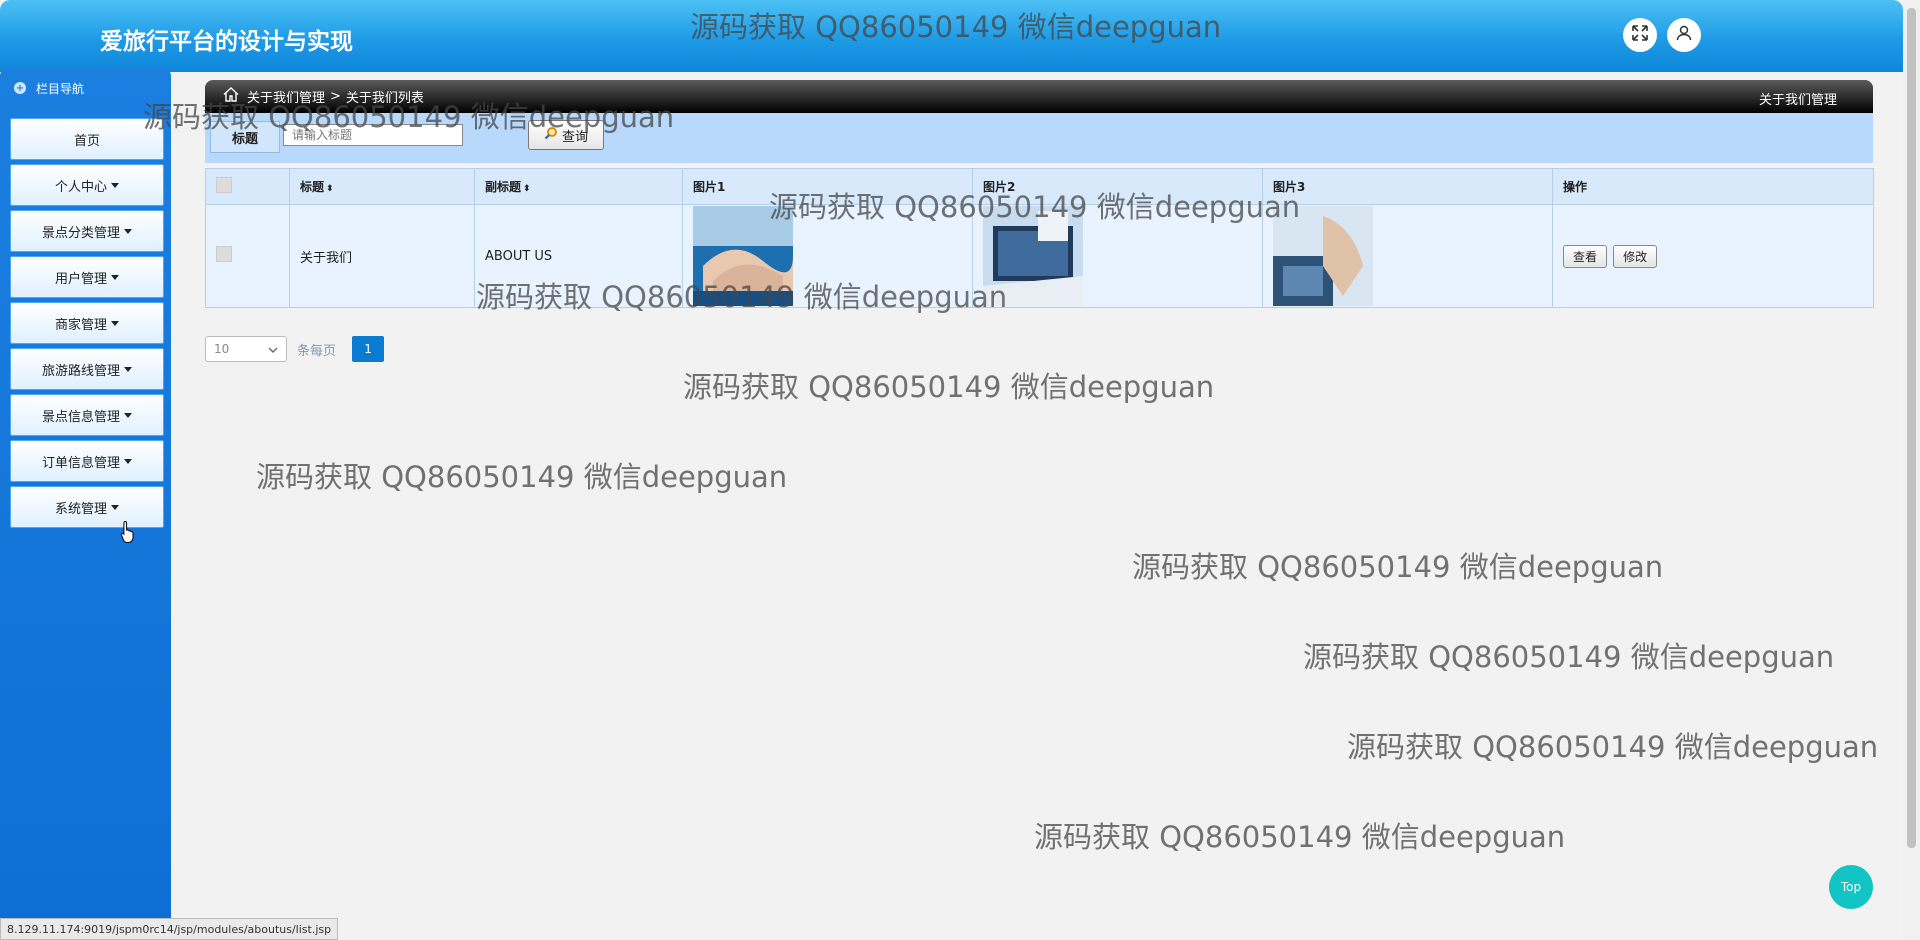  I want to click on sidebar-item-label: 订单信息管理, so click(80, 463).